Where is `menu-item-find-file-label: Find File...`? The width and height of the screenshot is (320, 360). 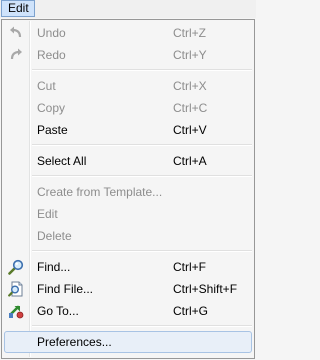 menu-item-find-file-label: Find File... is located at coordinates (65, 289).